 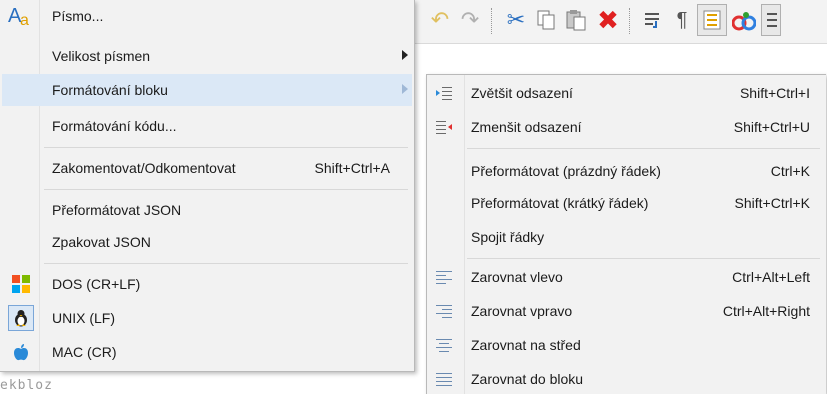 I want to click on menu-item-label: MAC (CR), so click(x=84, y=352).